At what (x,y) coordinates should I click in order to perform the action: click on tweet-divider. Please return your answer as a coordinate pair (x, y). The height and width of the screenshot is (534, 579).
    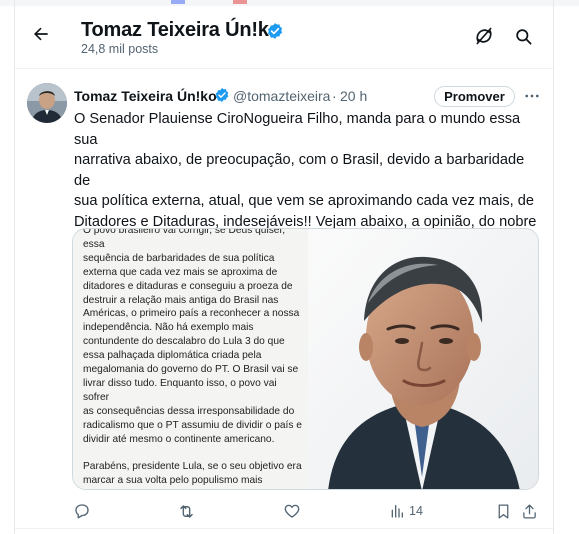
    Looking at the image, I should click on (284, 528).